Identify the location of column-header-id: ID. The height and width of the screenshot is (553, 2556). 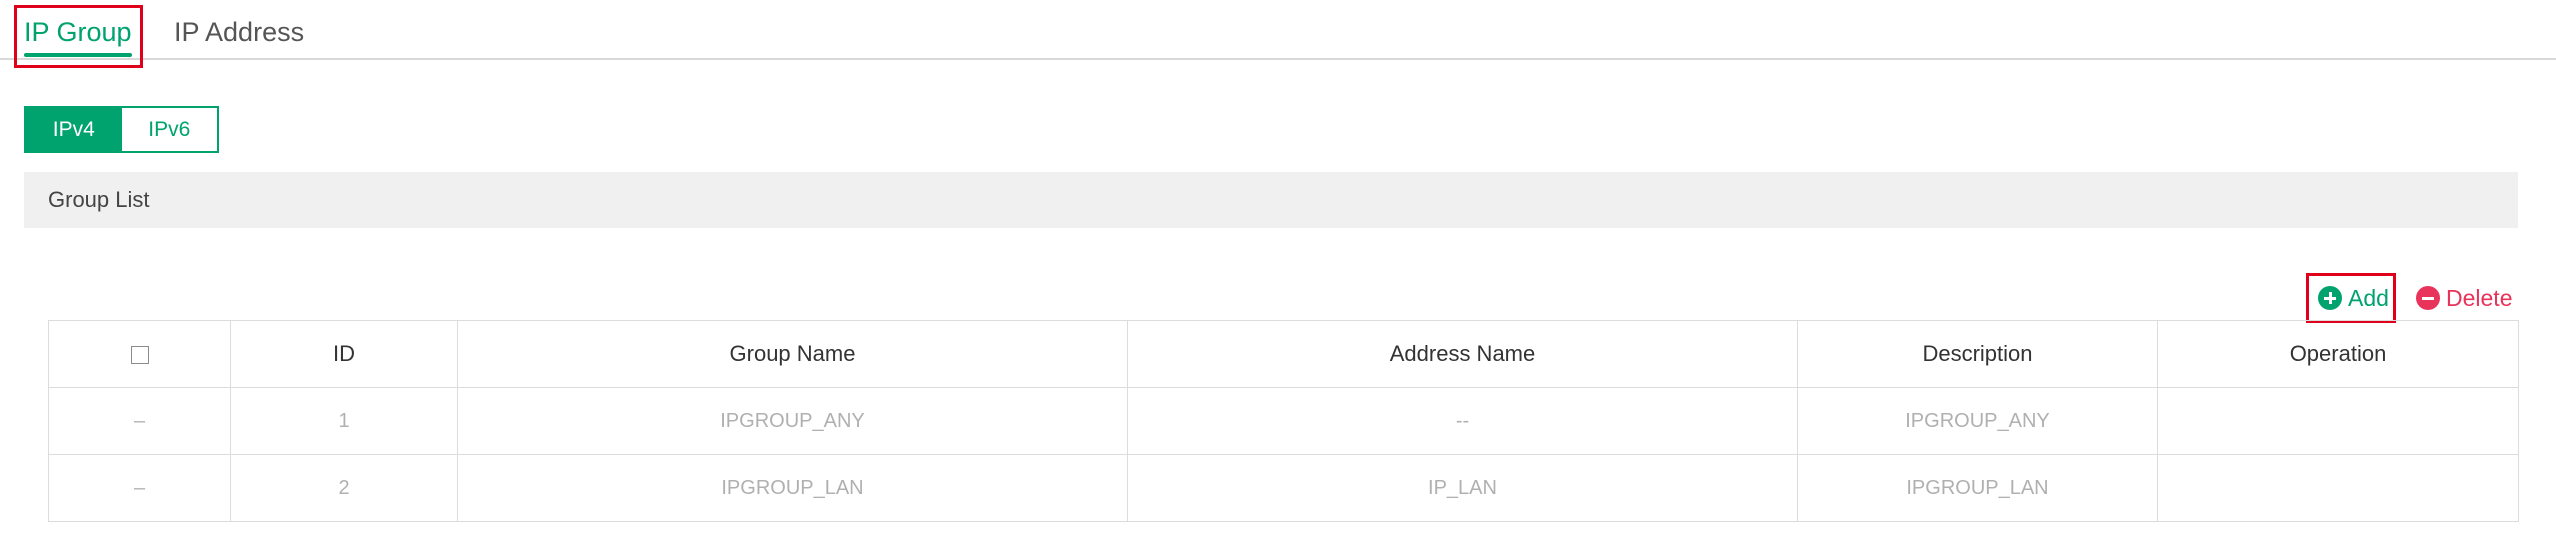
(344, 354).